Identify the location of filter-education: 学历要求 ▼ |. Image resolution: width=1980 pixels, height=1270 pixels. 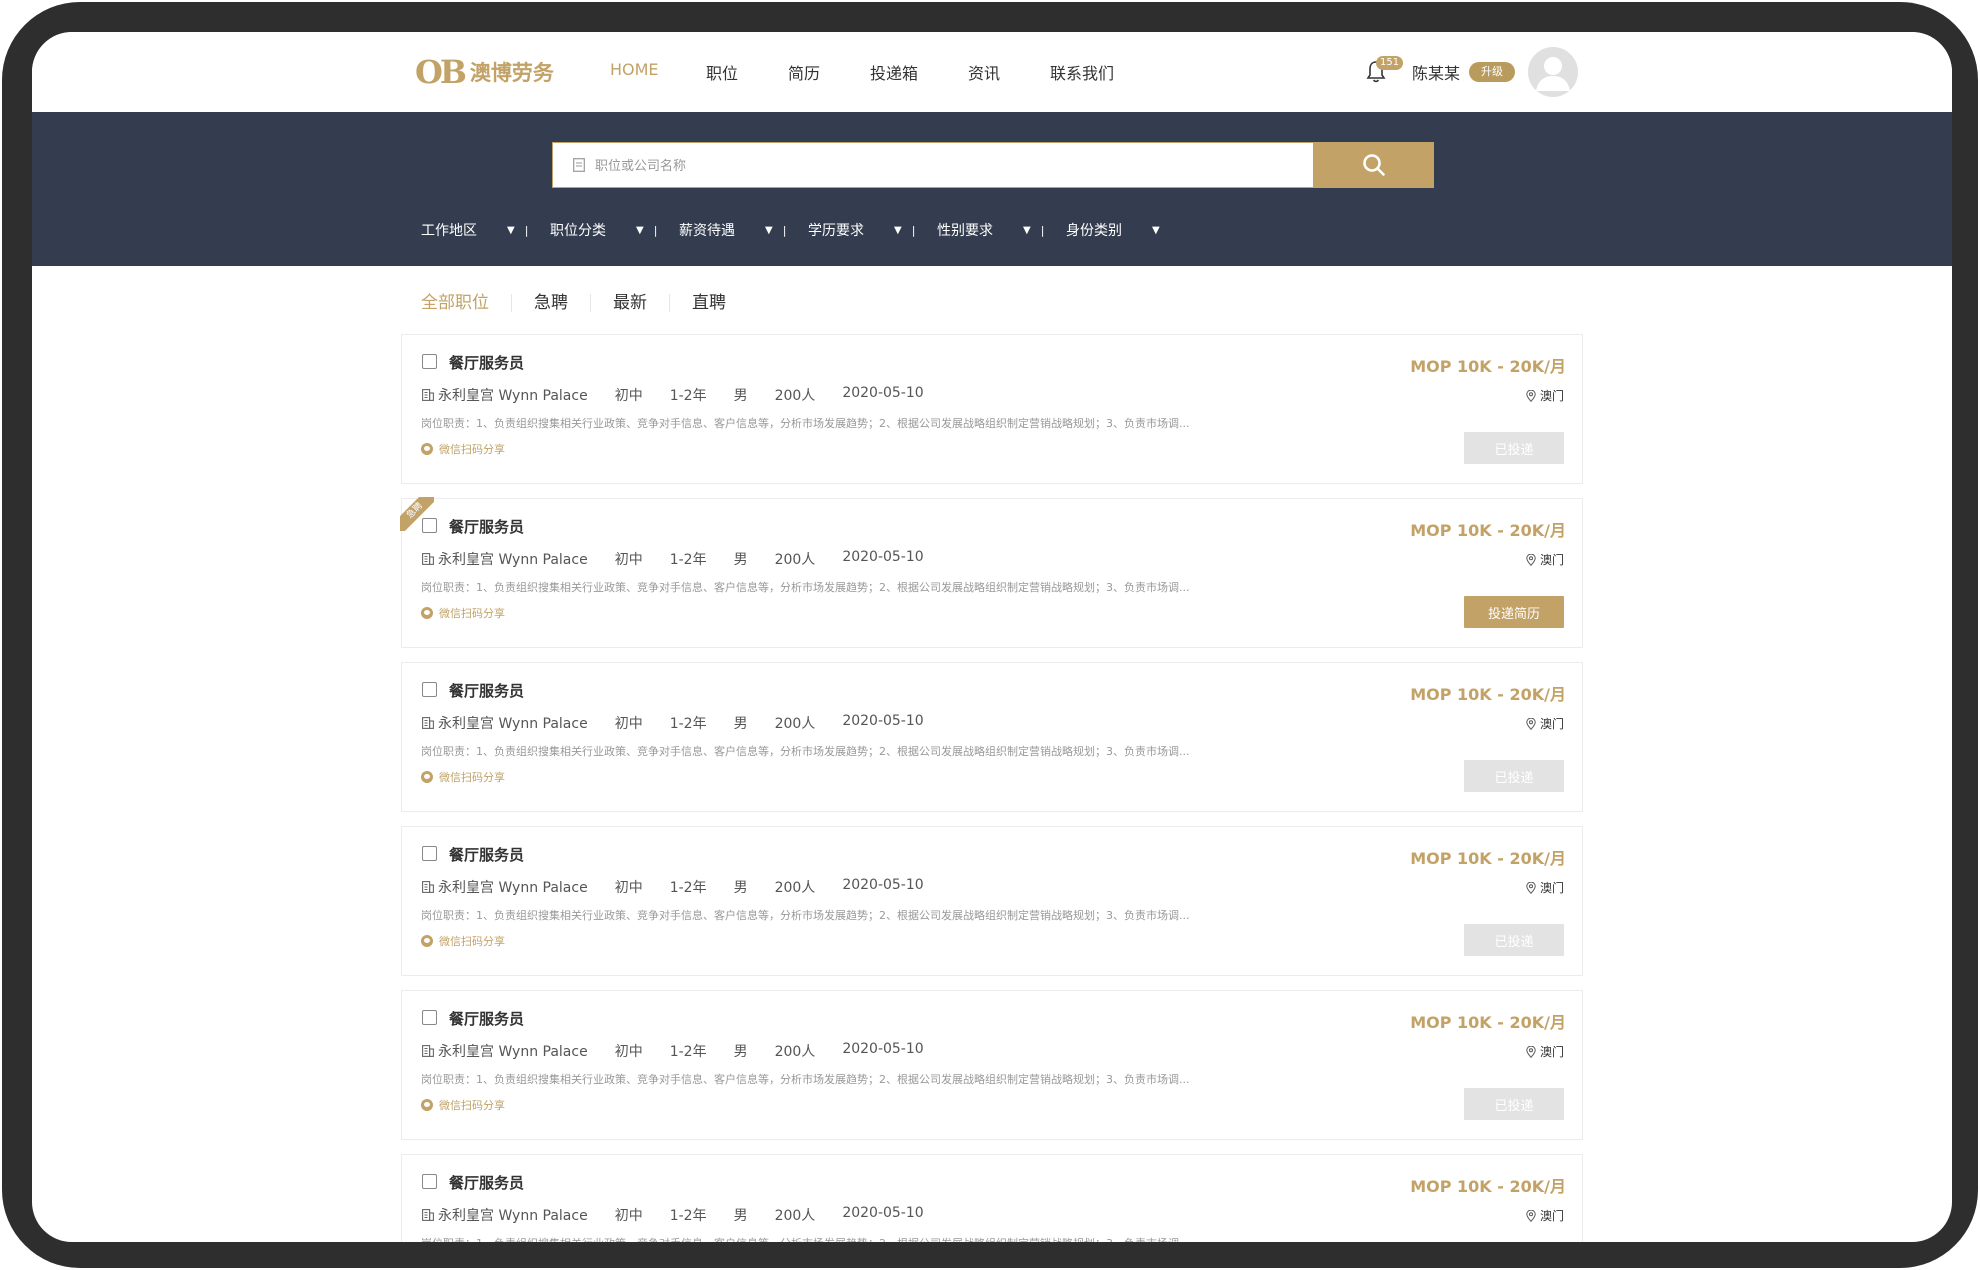
(872, 230).